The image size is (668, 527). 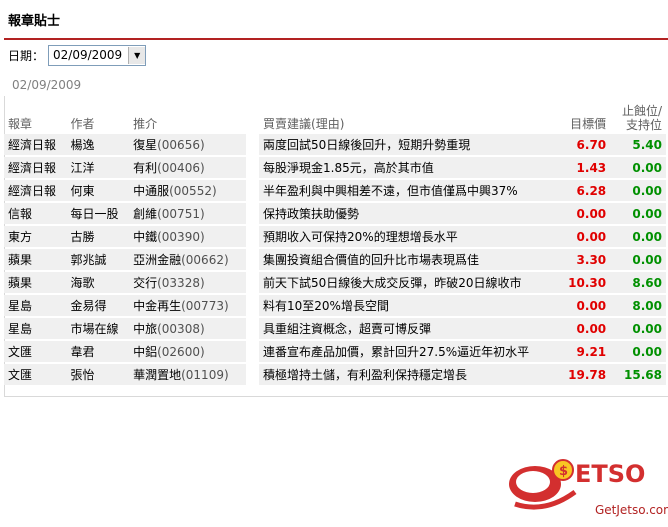 What do you see at coordinates (157, 260) in the screenshot?
I see `stock-name: 亞洲金融` at bounding box center [157, 260].